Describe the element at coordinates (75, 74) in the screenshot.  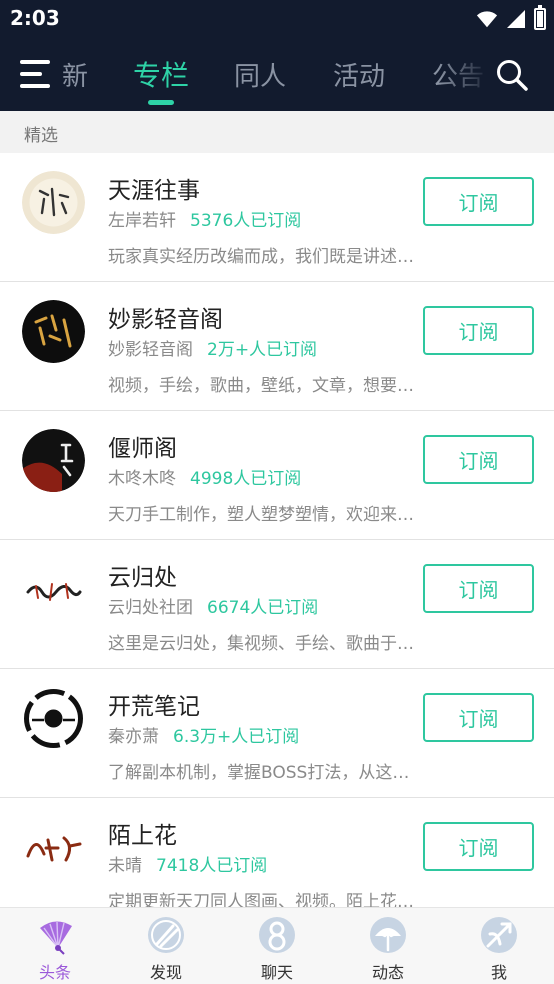
I see `tab-new: 新` at that location.